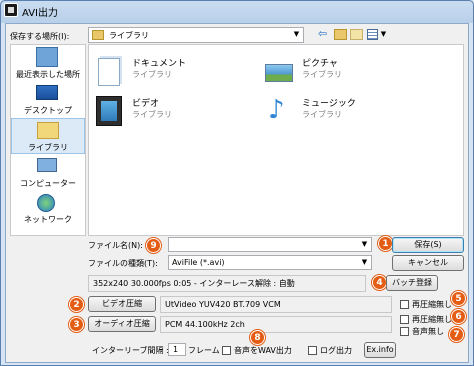 This screenshot has width=474, height=366. What do you see at coordinates (130, 350) in the screenshot?
I see `interleave-label: インターリーブ間隔 :` at bounding box center [130, 350].